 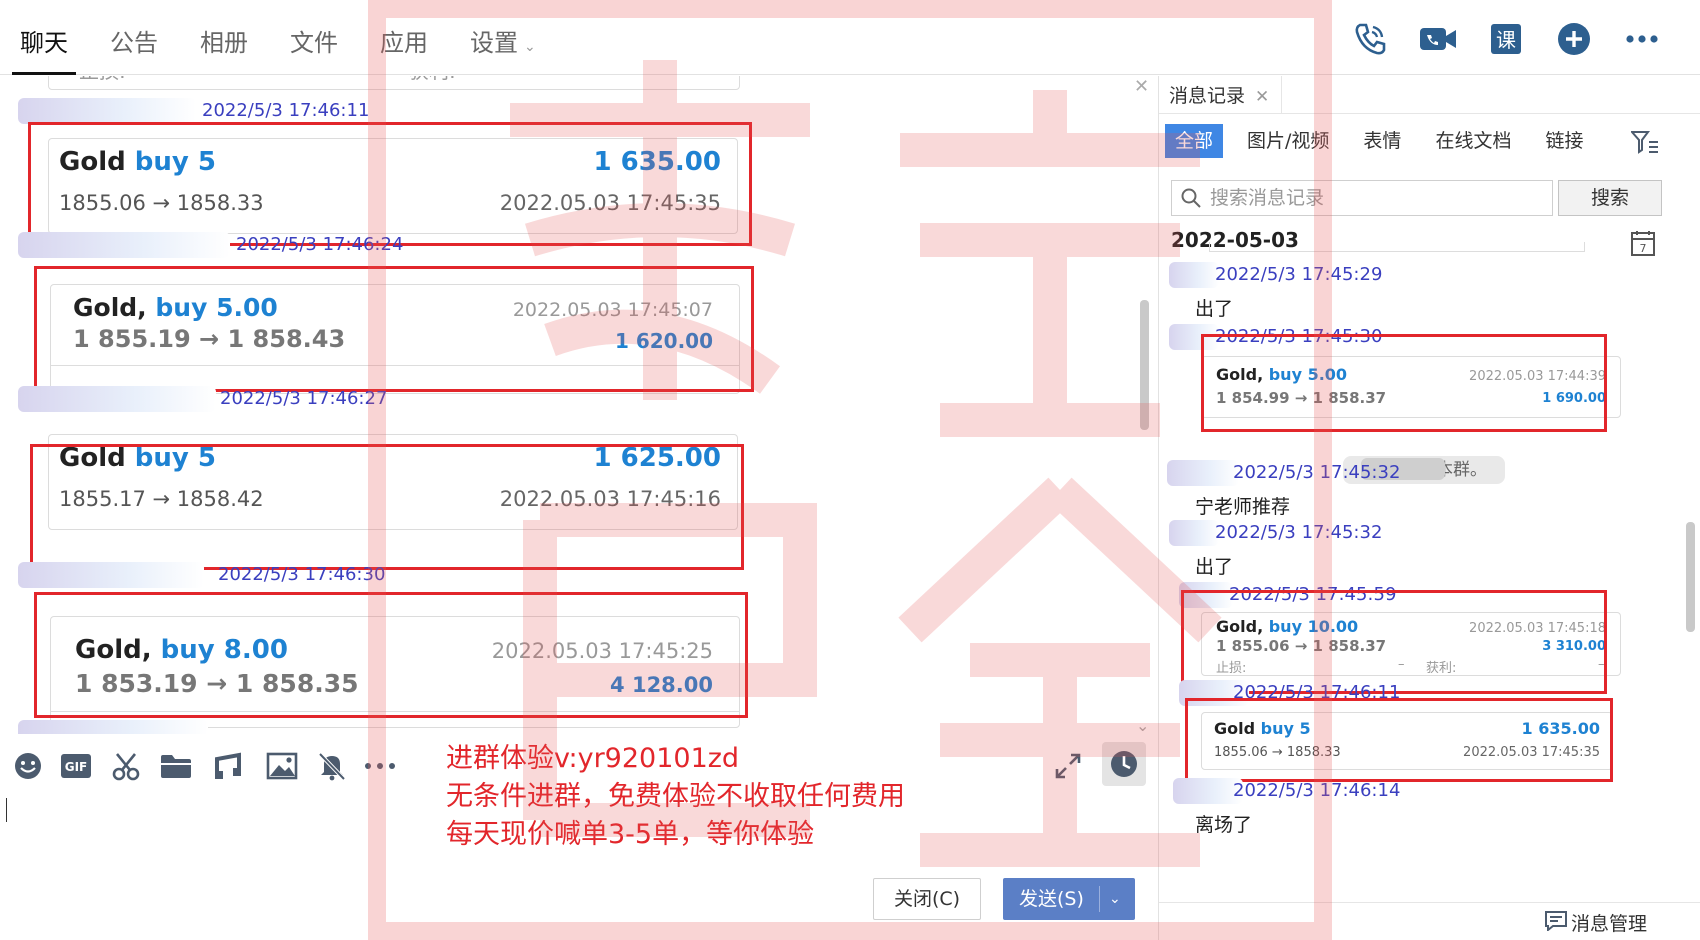 I want to click on gif-icon-label: GIF, so click(x=76, y=767).